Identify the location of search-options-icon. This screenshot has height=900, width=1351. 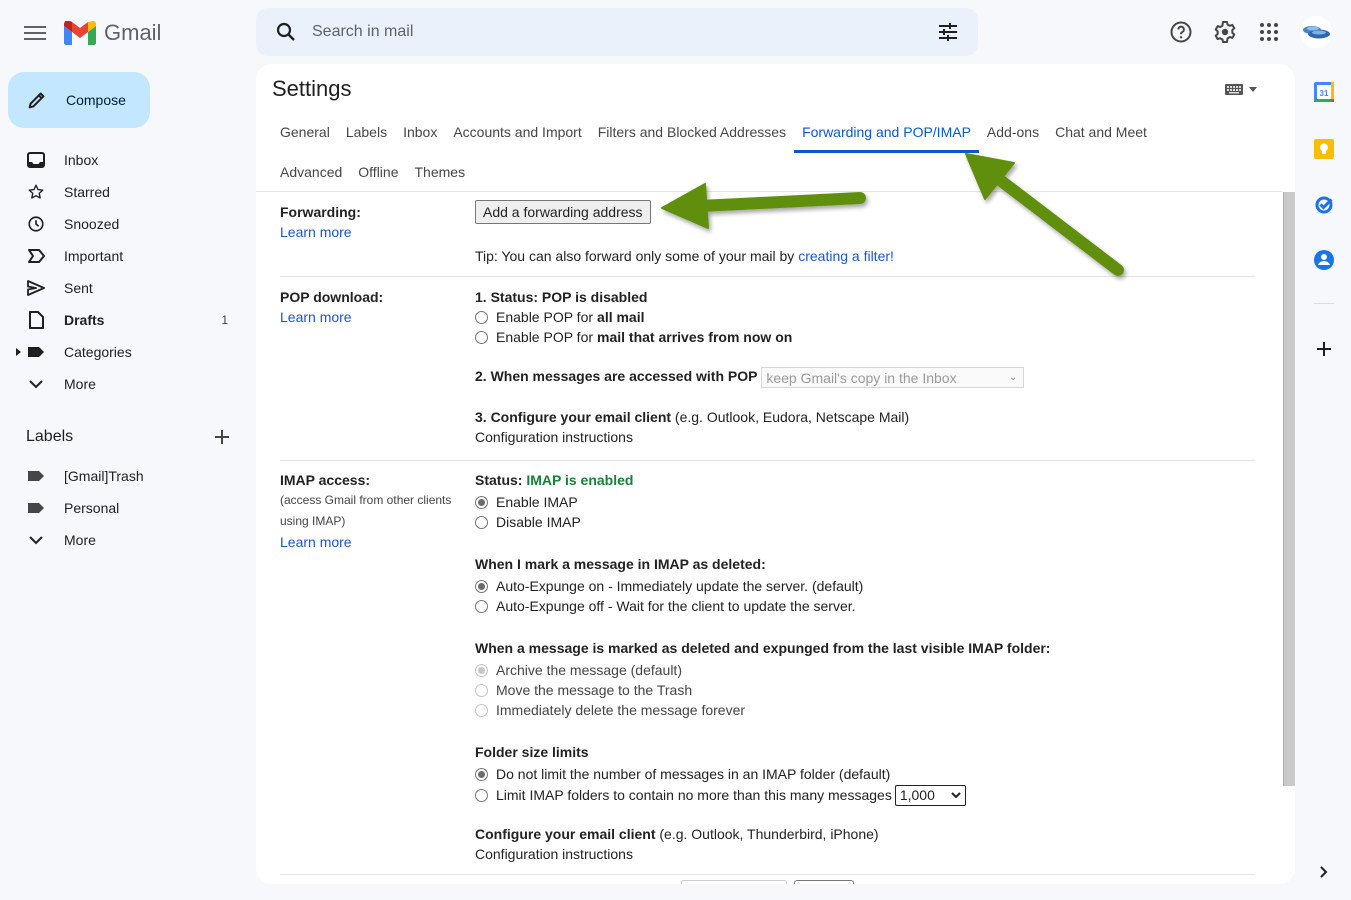
(948, 32).